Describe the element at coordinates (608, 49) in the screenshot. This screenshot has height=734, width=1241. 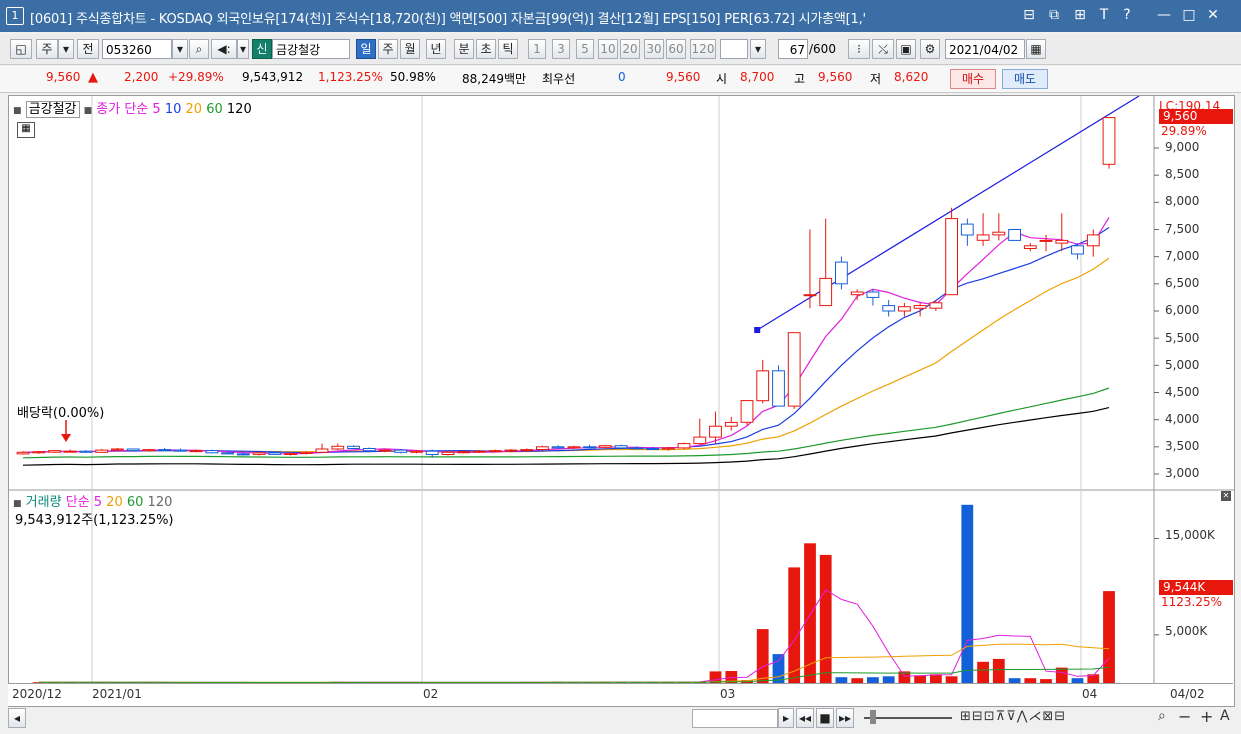
I see `interval-10: 10` at that location.